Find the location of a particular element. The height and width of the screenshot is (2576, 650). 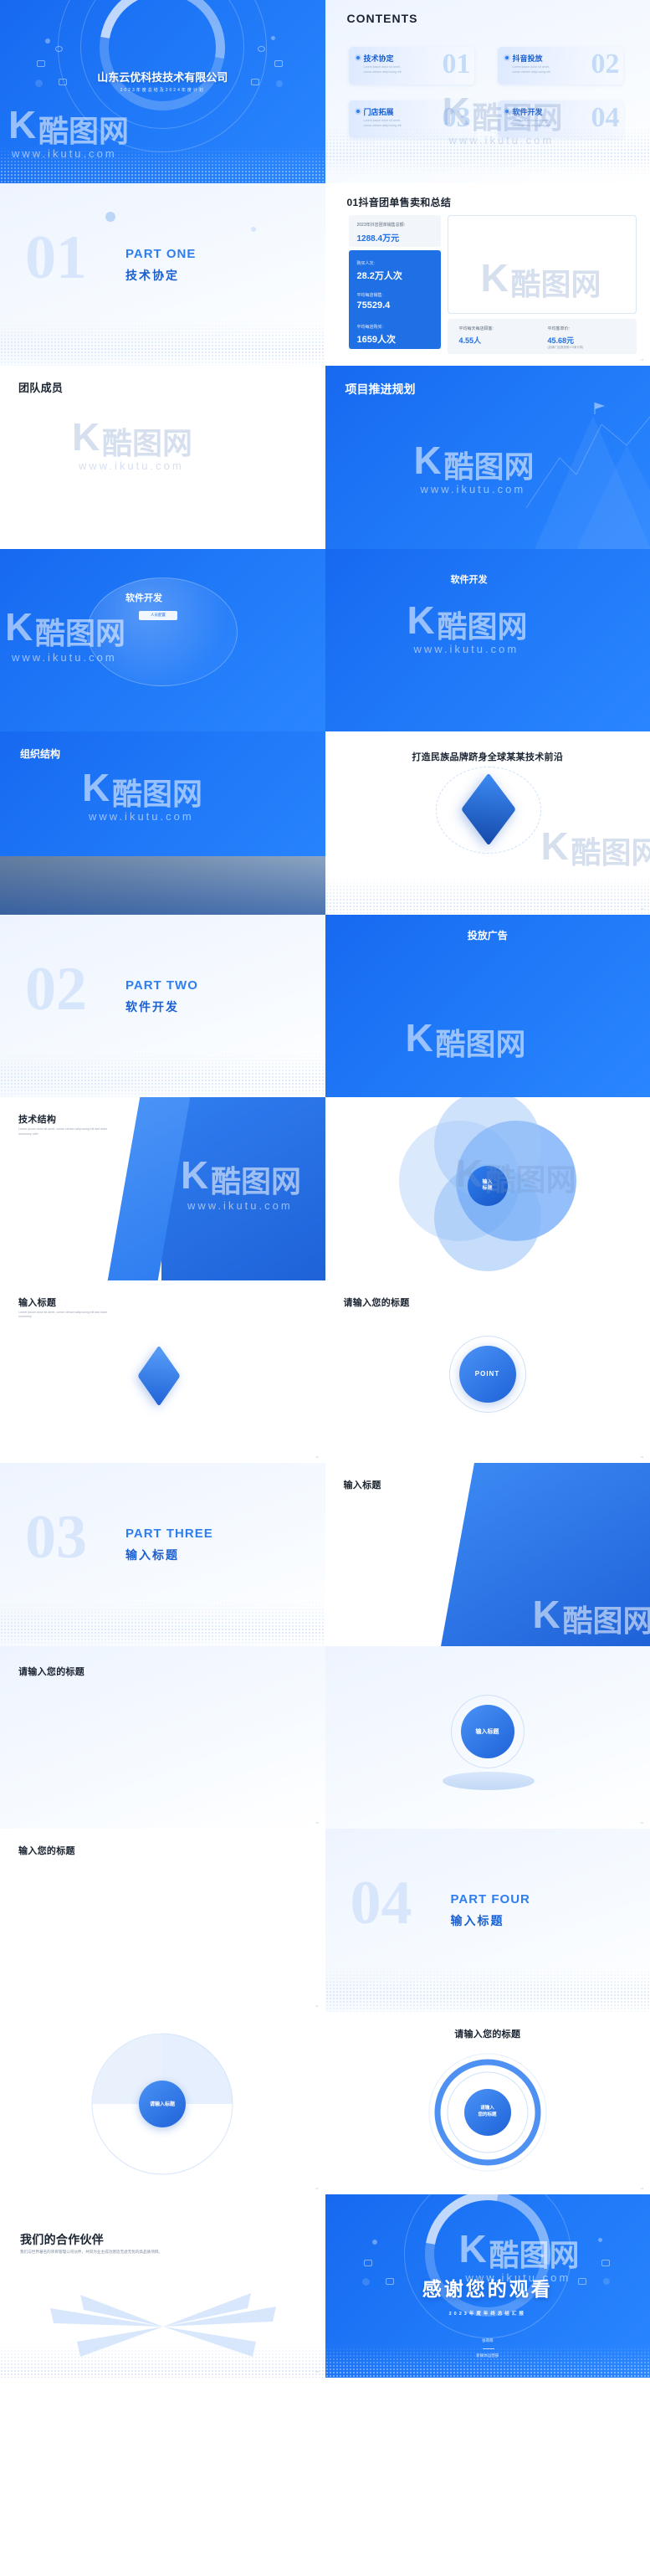

slide-three-col: 请输入您的标题 19 is located at coordinates (163, 1737).